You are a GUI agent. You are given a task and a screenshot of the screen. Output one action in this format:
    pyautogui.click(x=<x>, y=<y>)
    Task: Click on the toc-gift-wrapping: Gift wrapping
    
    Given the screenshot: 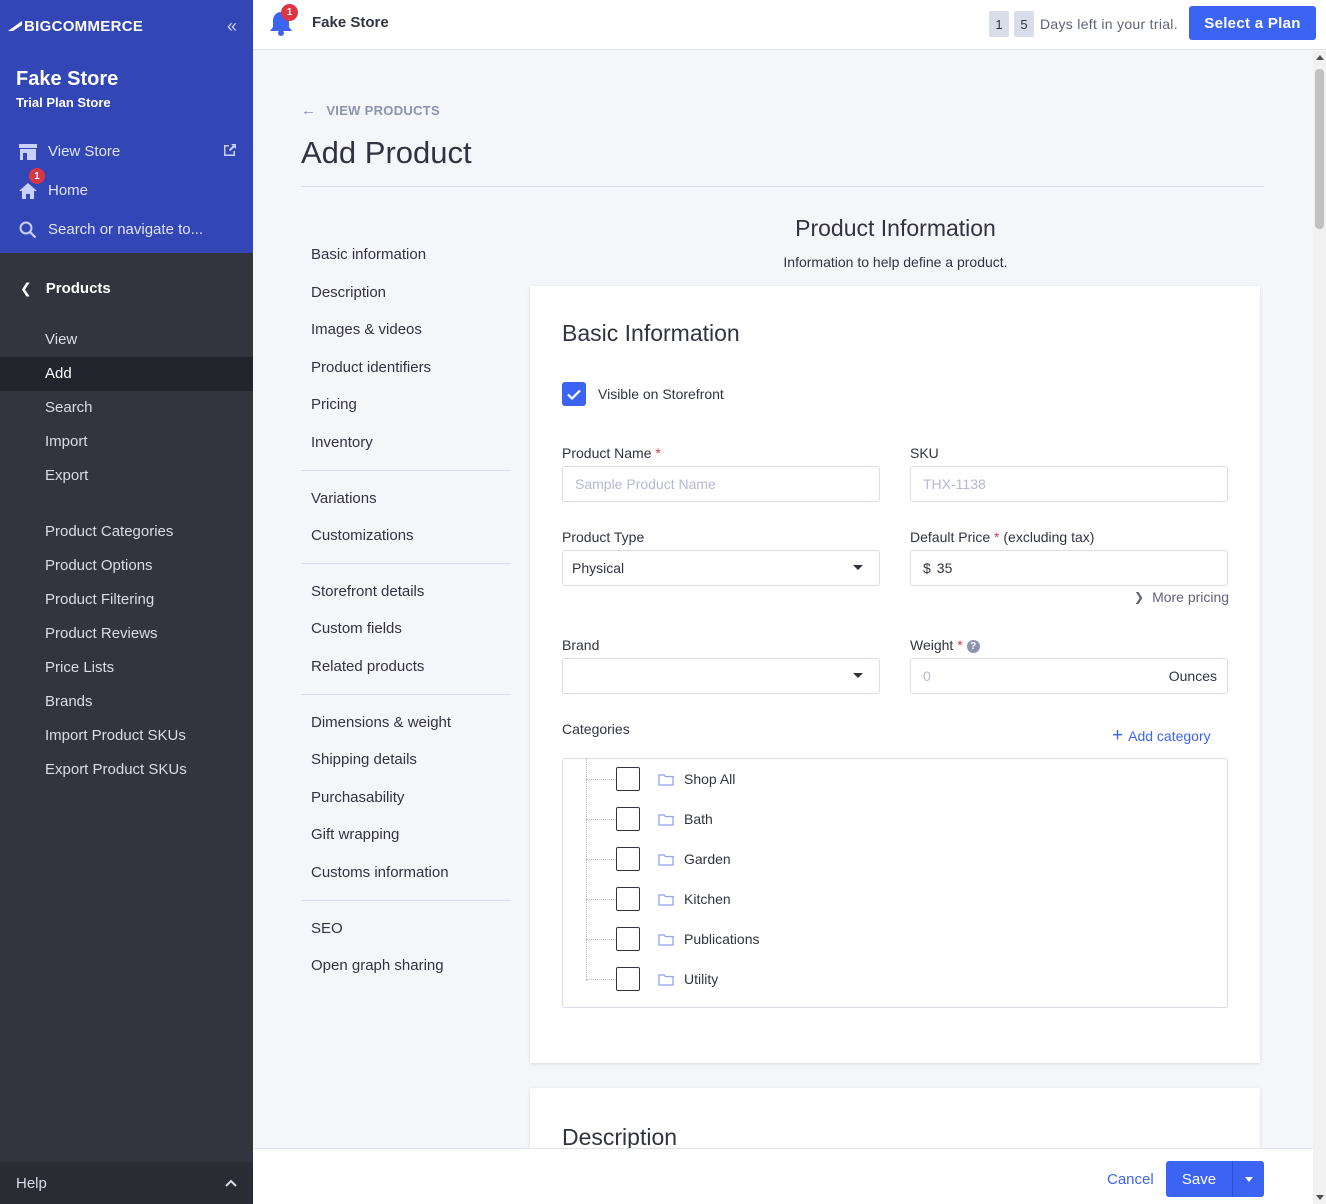 What is the action you would take?
    pyautogui.click(x=406, y=835)
    